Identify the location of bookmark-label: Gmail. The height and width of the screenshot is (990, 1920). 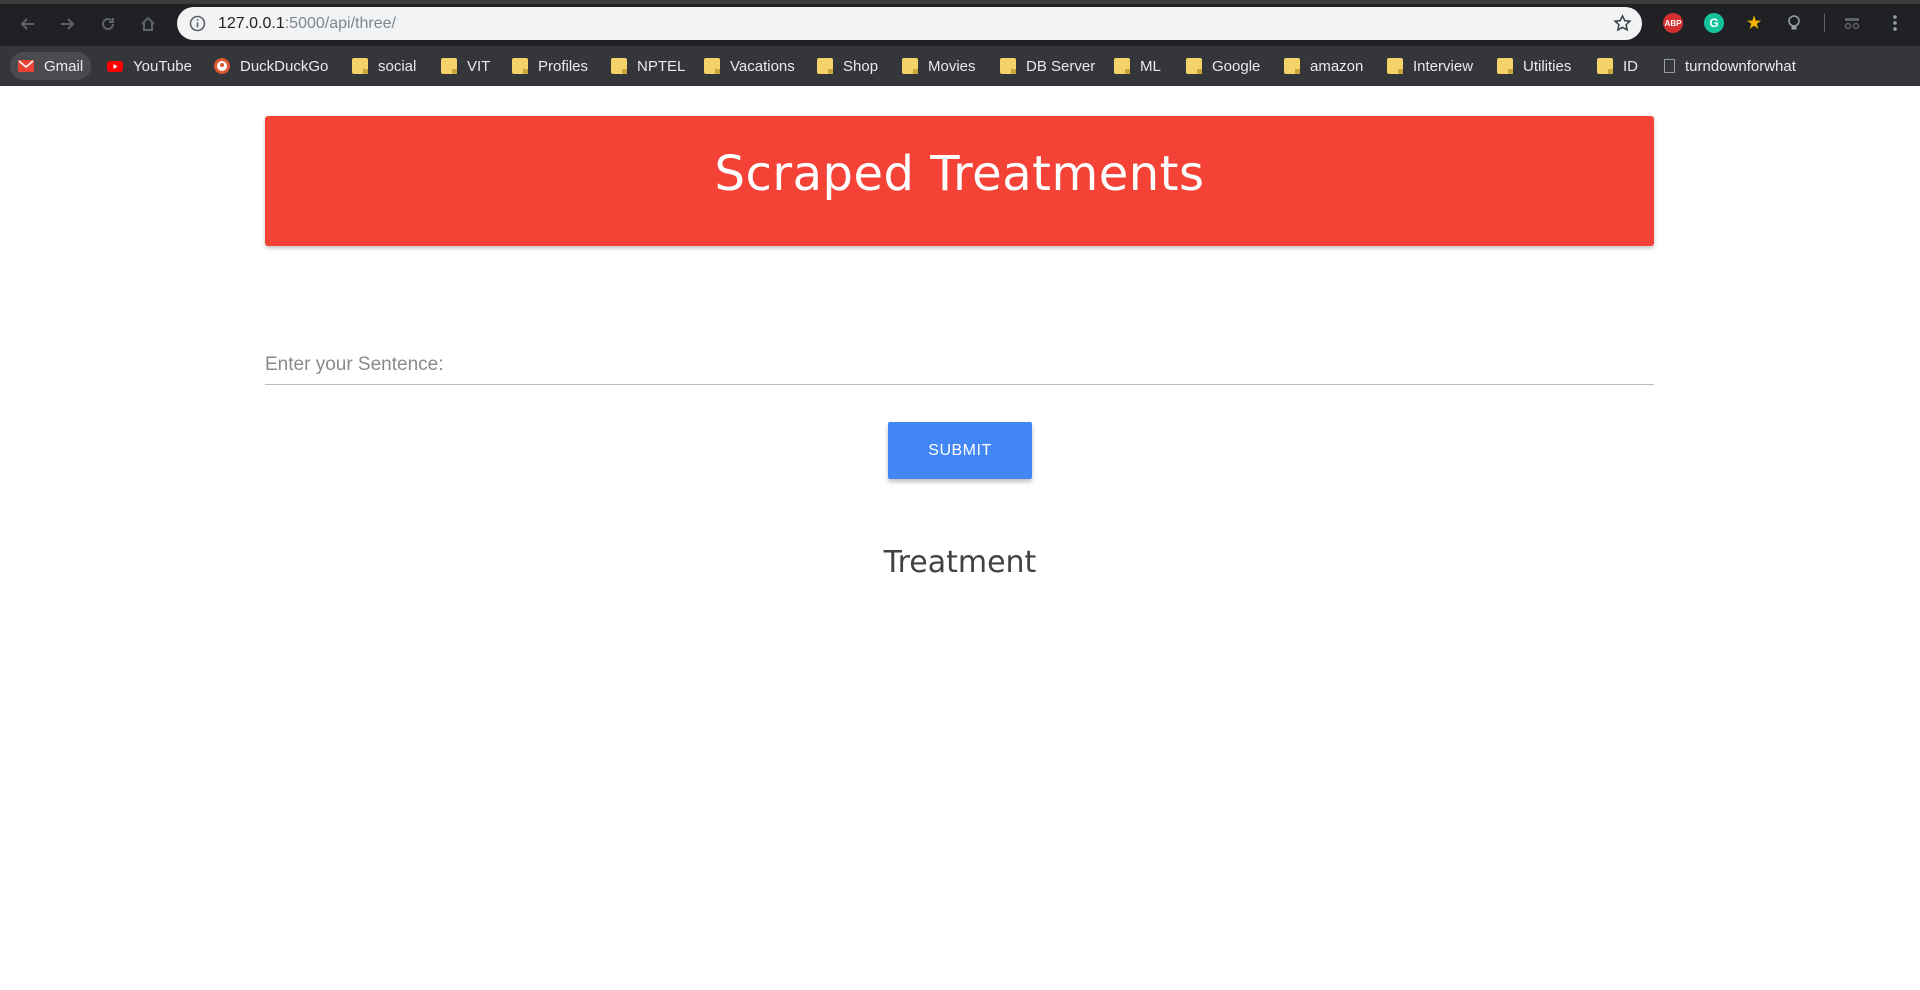
(64, 66).